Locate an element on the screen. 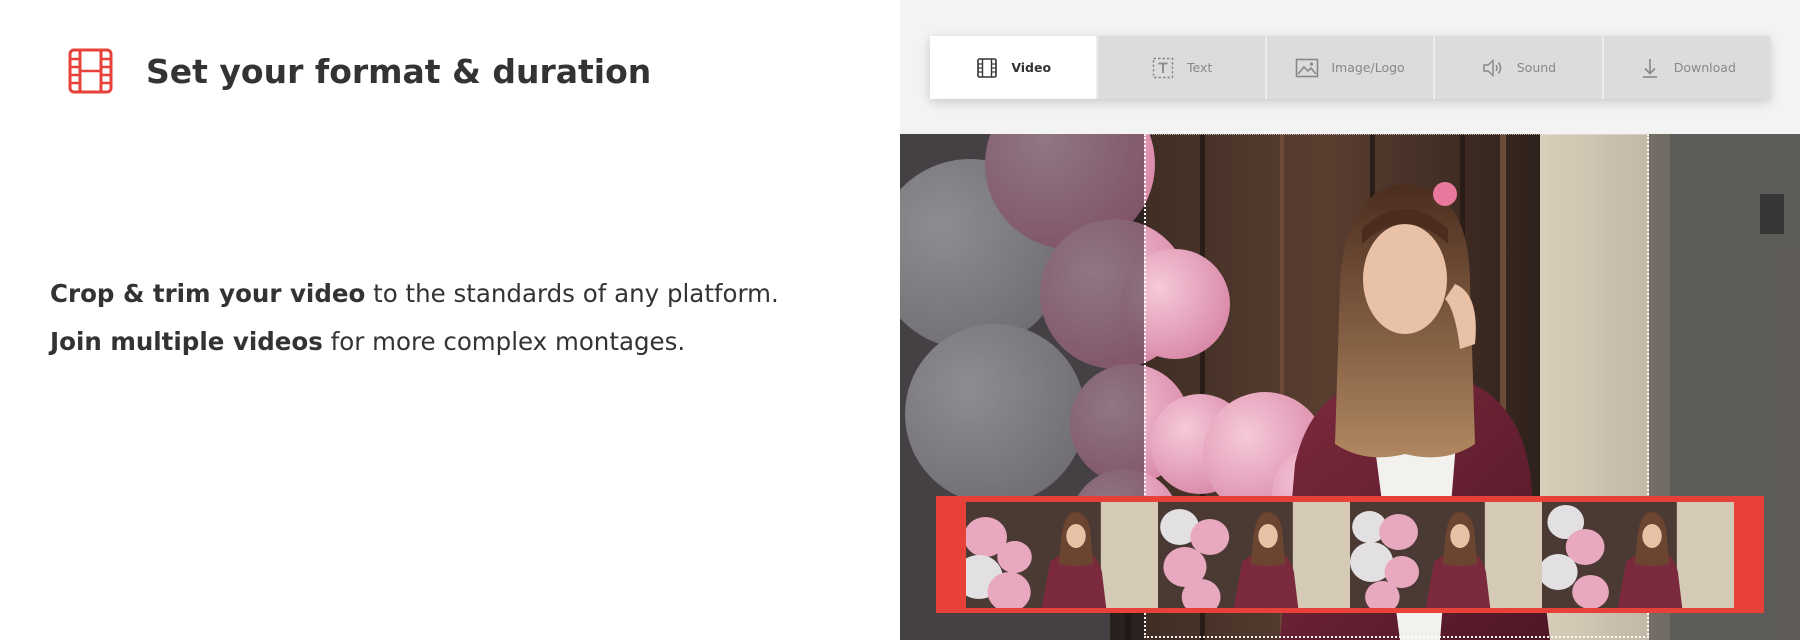 The height and width of the screenshot is (640, 1800). editor-toolbar: Video Text Image/Logo Sound Download is located at coordinates (1350, 67).